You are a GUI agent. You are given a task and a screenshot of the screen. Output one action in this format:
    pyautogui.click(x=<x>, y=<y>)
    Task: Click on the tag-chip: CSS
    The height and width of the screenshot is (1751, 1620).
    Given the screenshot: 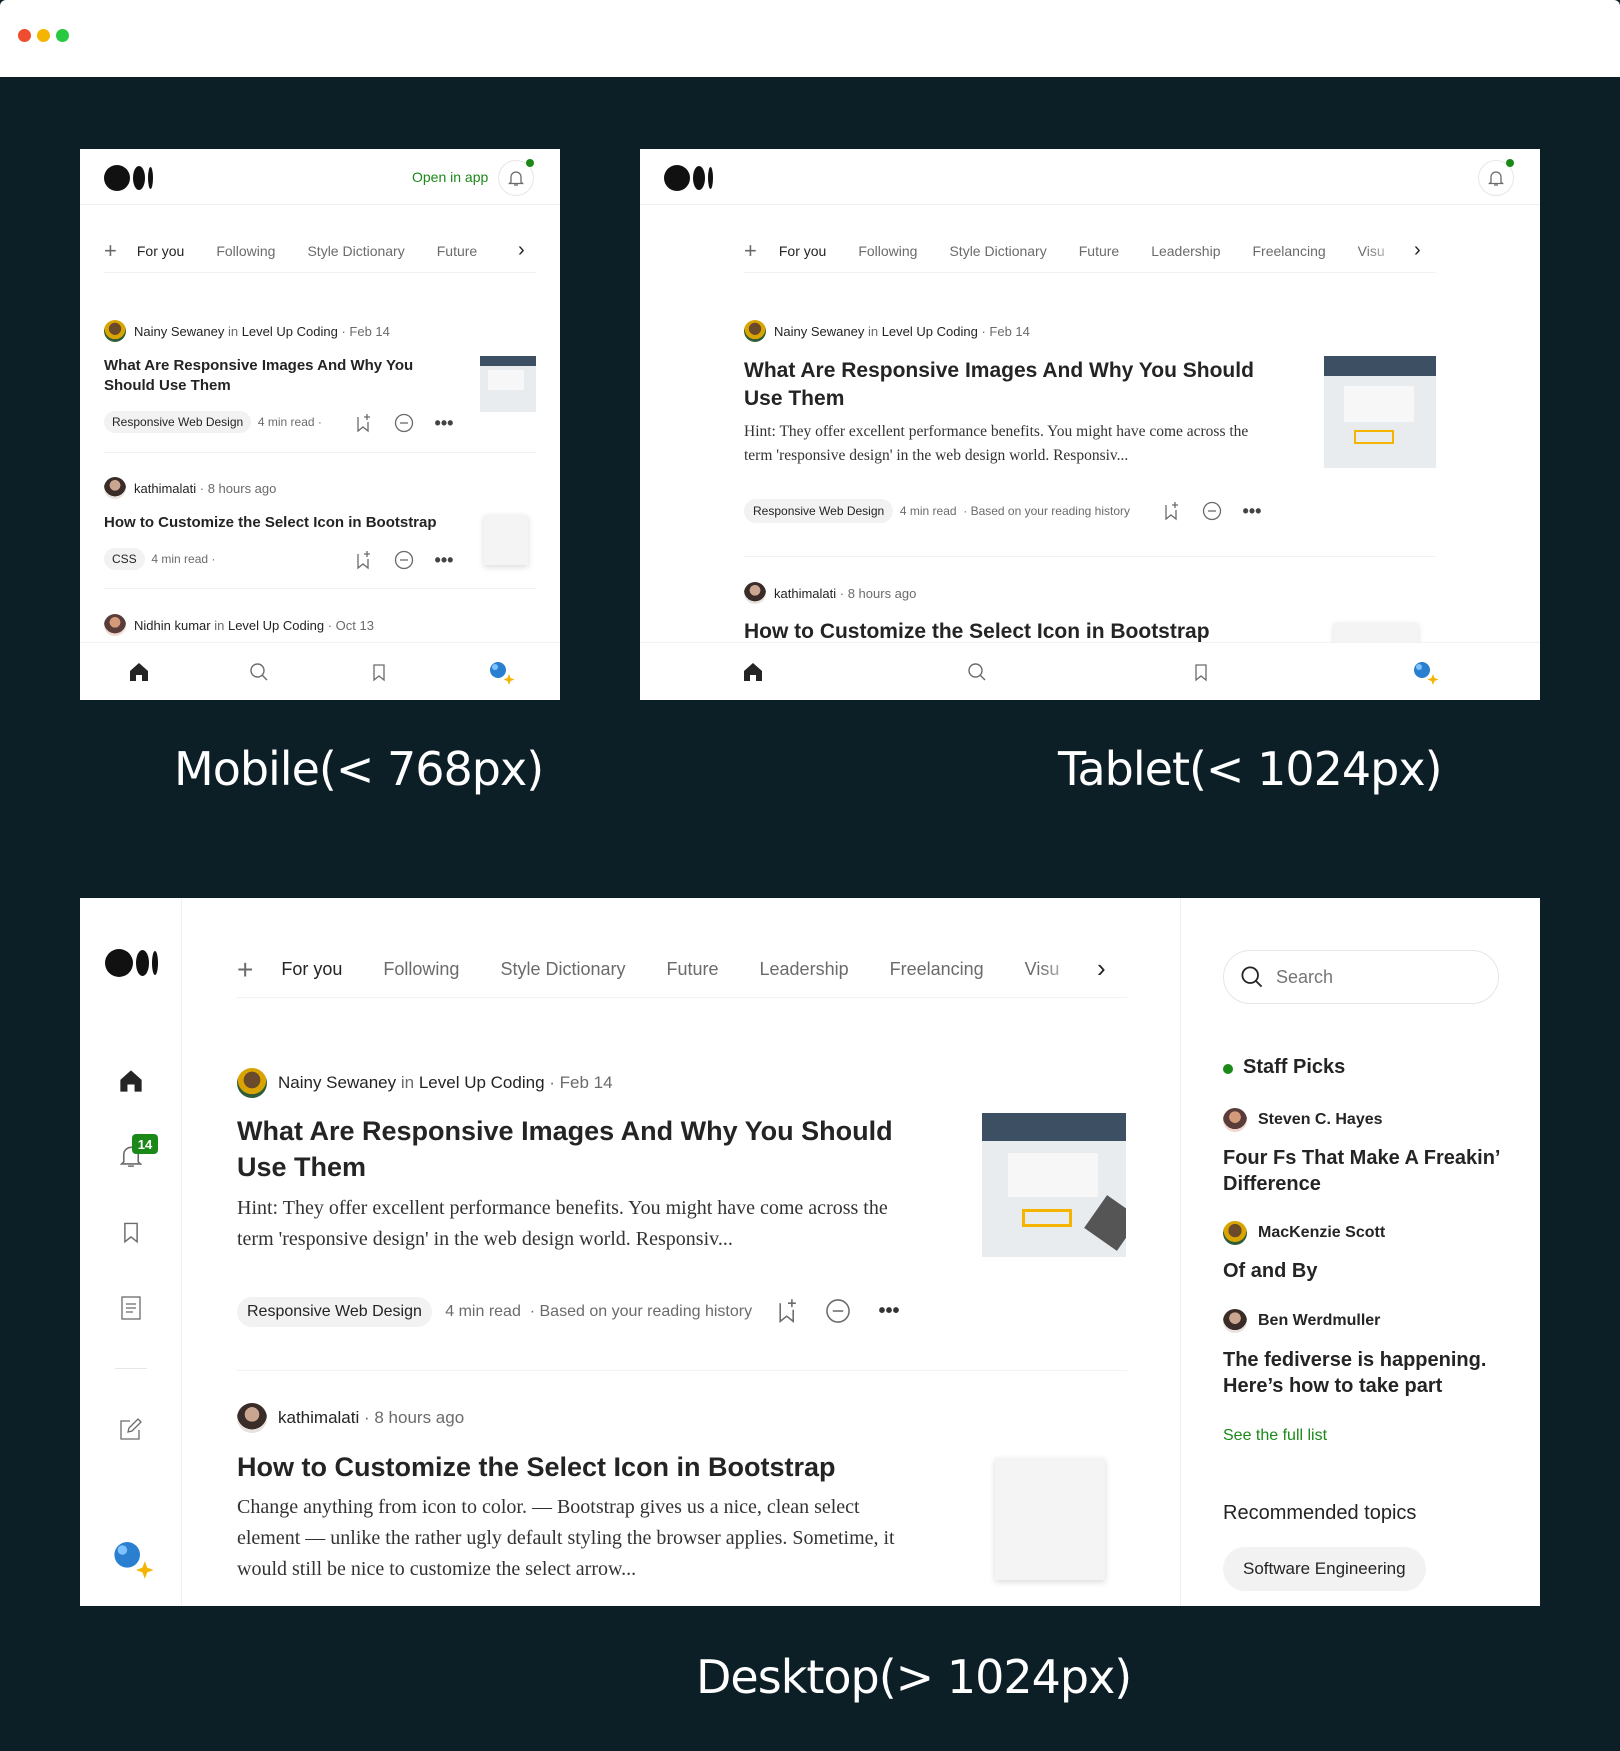 What is the action you would take?
    pyautogui.click(x=124, y=559)
    